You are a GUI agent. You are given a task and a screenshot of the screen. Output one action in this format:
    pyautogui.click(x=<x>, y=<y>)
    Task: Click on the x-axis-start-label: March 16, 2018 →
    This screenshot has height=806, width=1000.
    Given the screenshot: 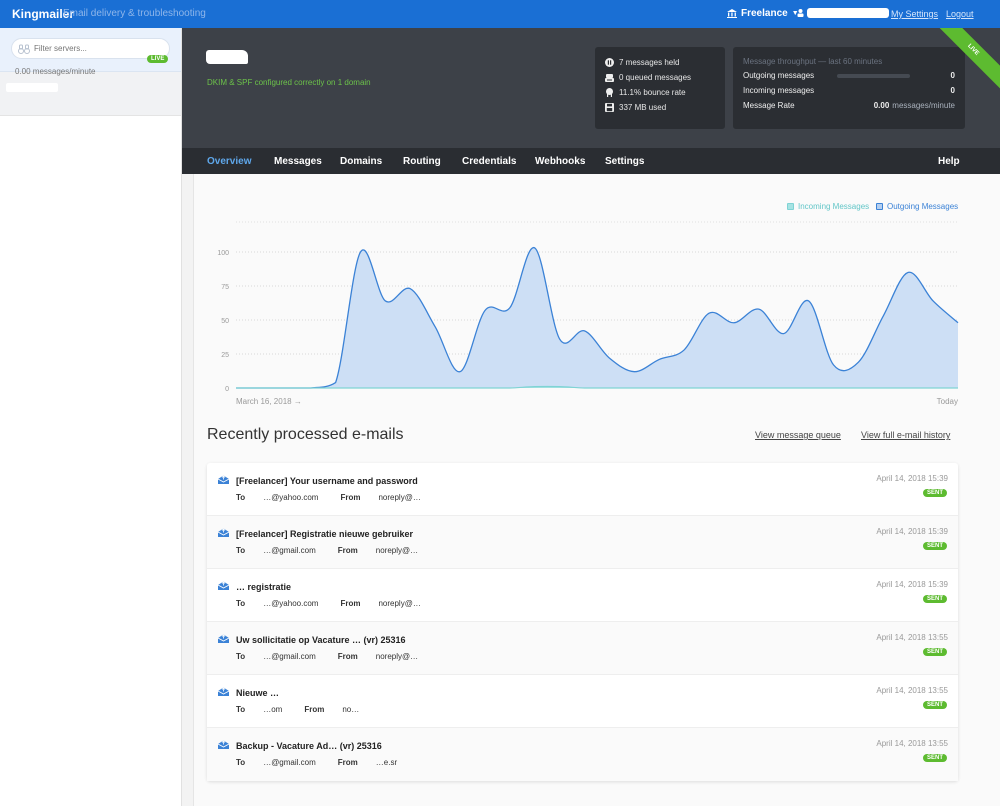 What is the action you would take?
    pyautogui.click(x=269, y=401)
    